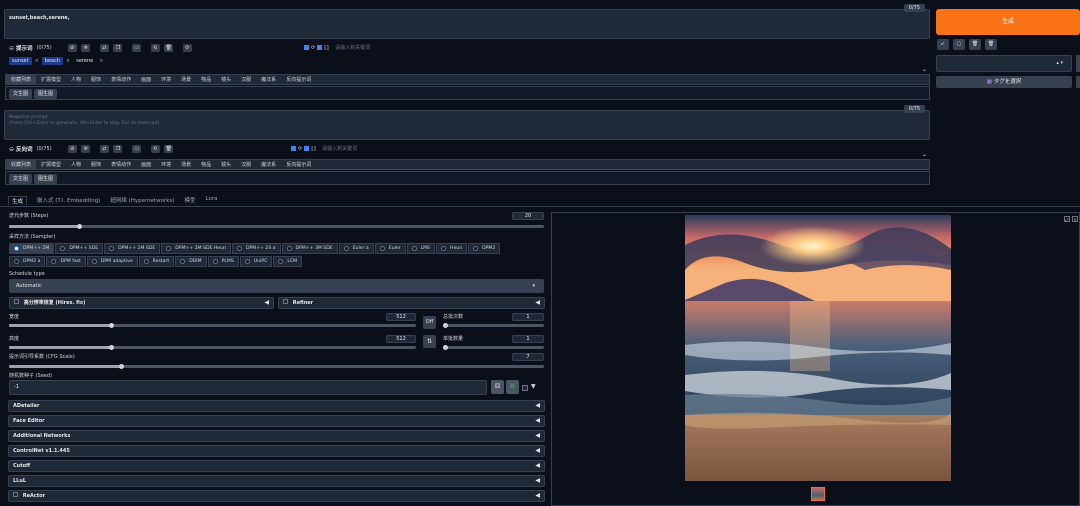  Describe the element at coordinates (256, 248) in the screenshot. I see `sampler-option: DPM++ 2S a` at that location.